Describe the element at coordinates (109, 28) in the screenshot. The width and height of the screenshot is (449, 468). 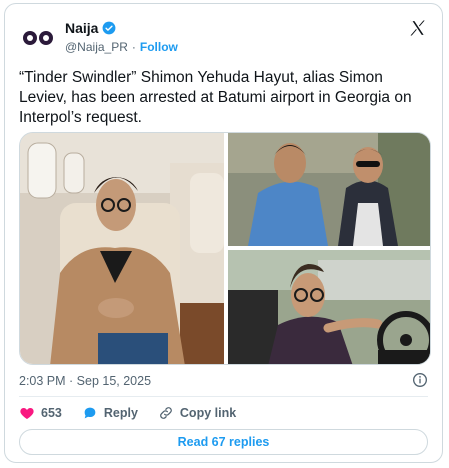
I see `verified-badge-icon` at that location.